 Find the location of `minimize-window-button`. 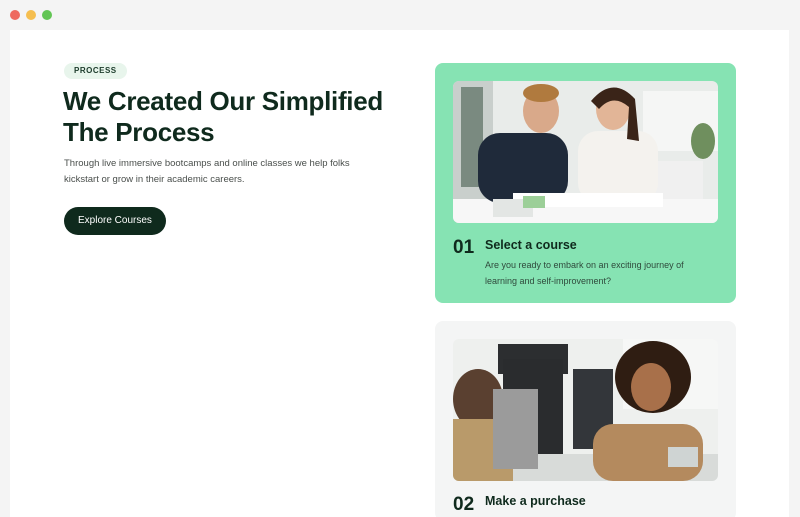

minimize-window-button is located at coordinates (31, 15).